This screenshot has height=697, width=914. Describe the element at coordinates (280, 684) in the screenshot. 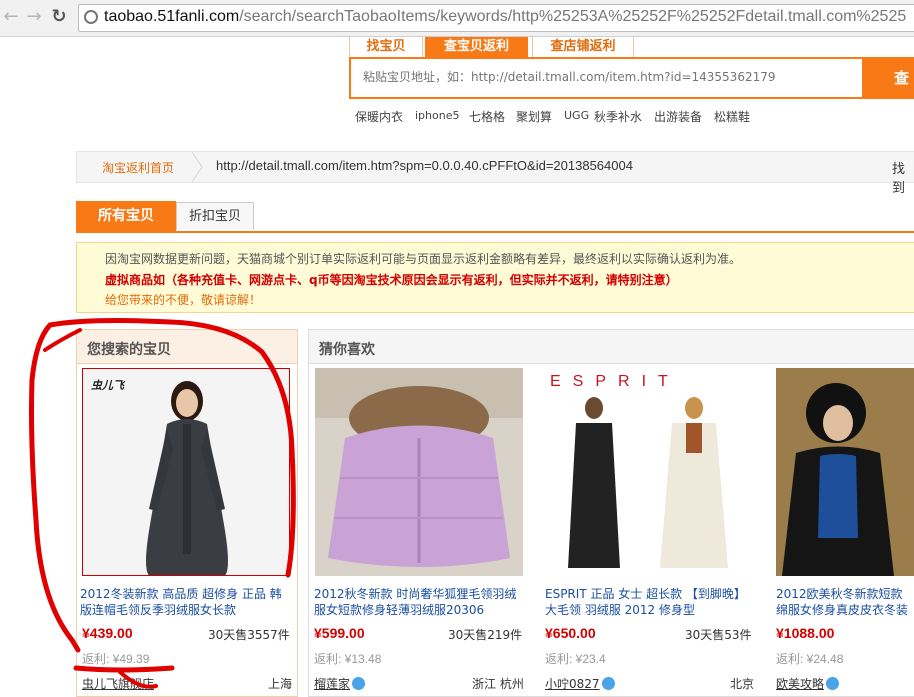

I see `shop-location: 上海` at that location.